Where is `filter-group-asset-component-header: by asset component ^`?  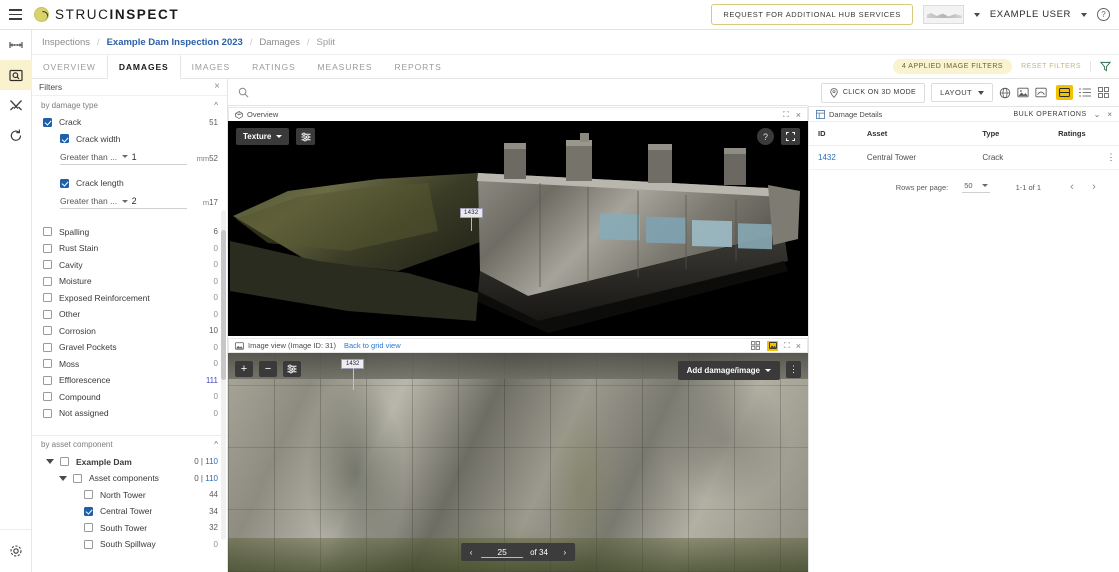
filter-group-asset-component-header: by asset component ^ is located at coordinates (129, 445).